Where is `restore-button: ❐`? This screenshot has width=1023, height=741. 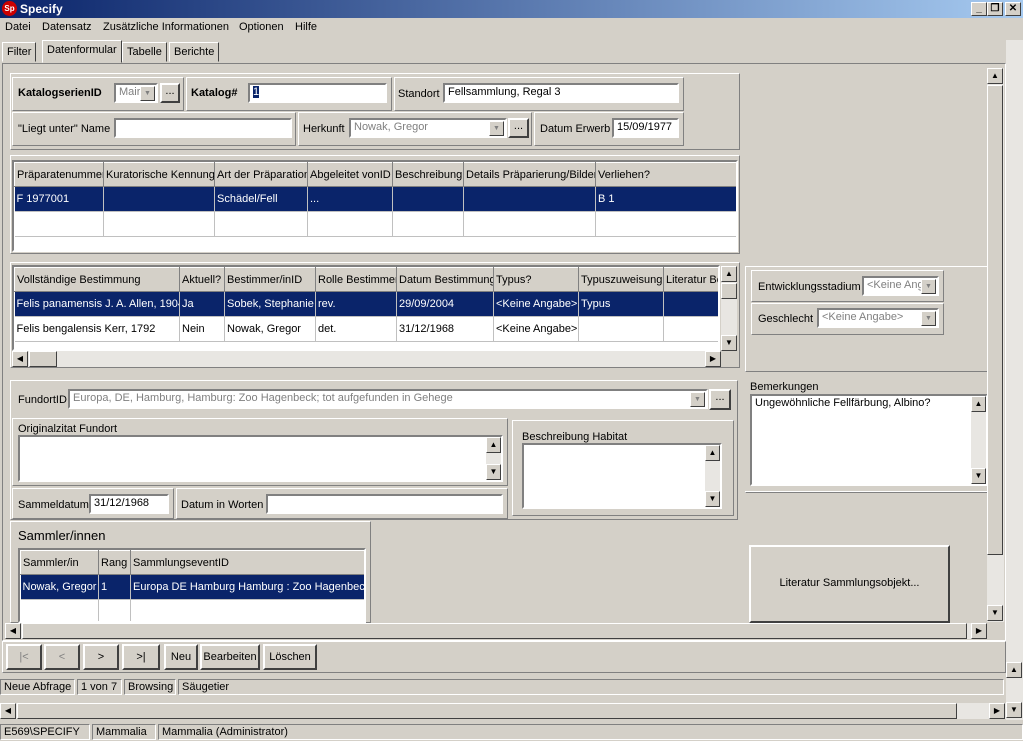
restore-button: ❐ is located at coordinates (995, 9).